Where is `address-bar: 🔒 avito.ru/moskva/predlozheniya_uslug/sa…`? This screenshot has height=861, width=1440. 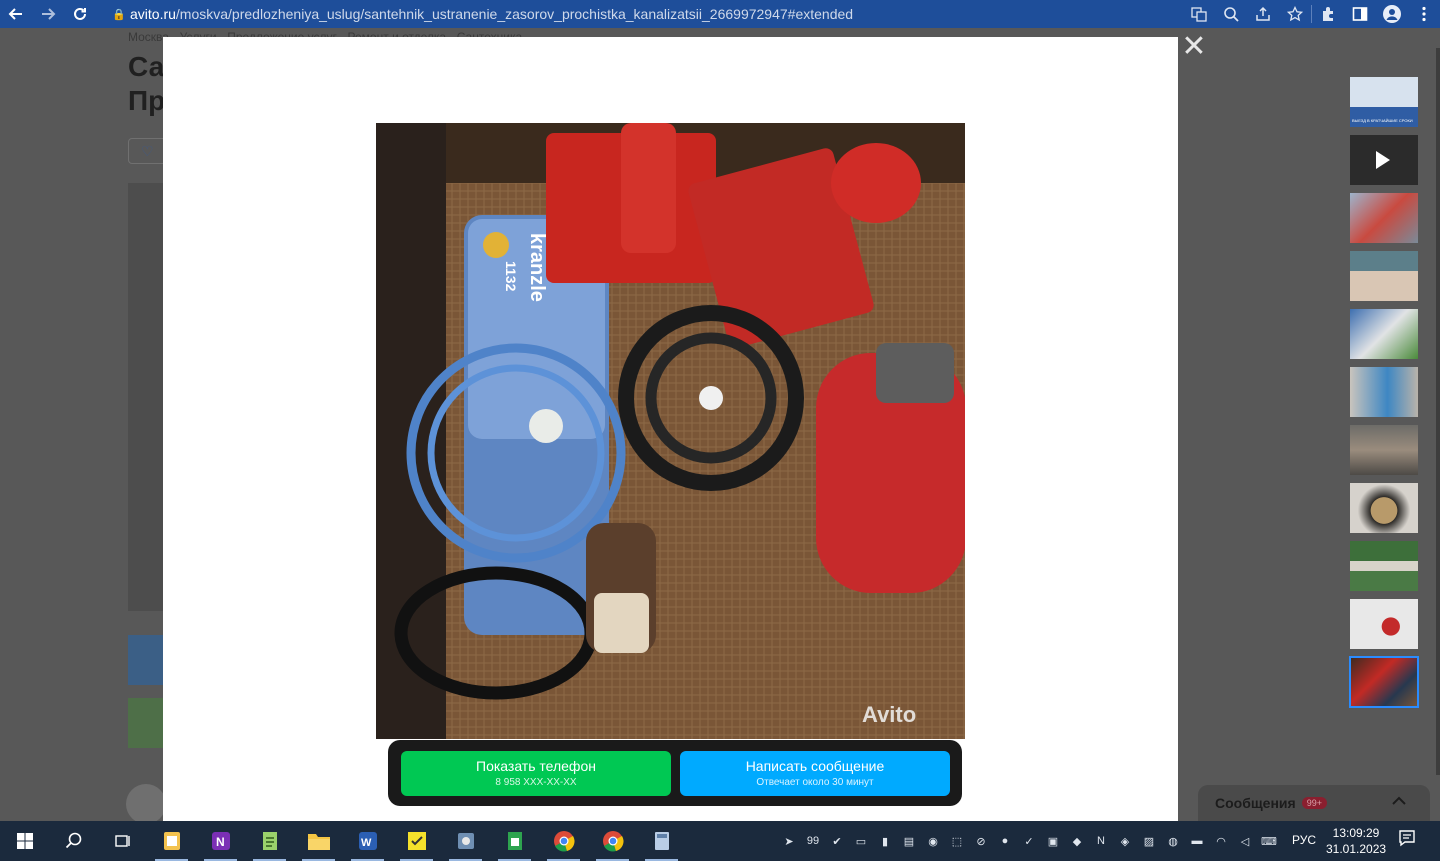 address-bar: 🔒 avito.ru/moskva/predlozheniya_uslug/sa… is located at coordinates (709, 14).